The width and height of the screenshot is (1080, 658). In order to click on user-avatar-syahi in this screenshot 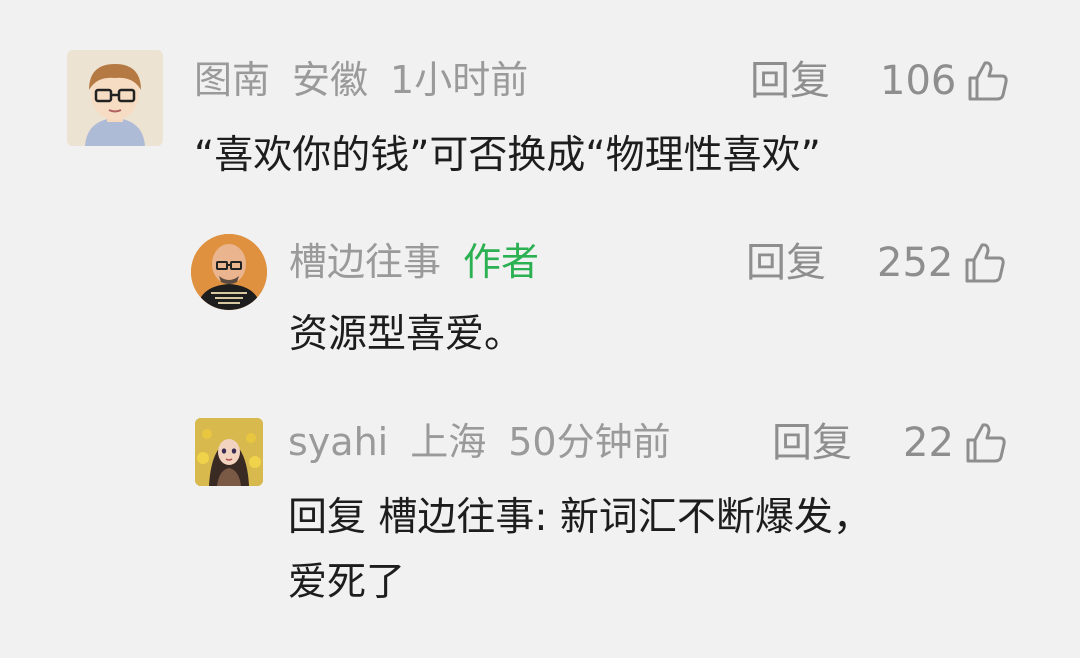, I will do `click(229, 452)`.